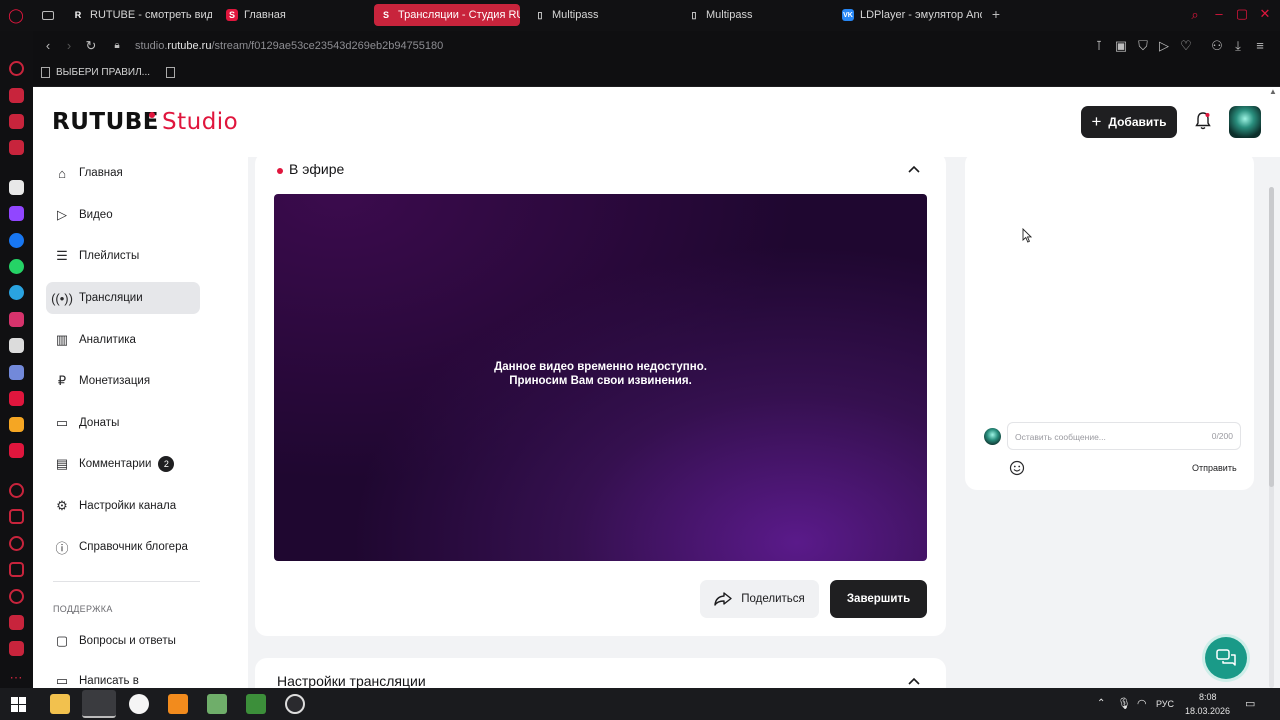  Describe the element at coordinates (60, 704) in the screenshot. I see `file-explorer-icon` at that location.